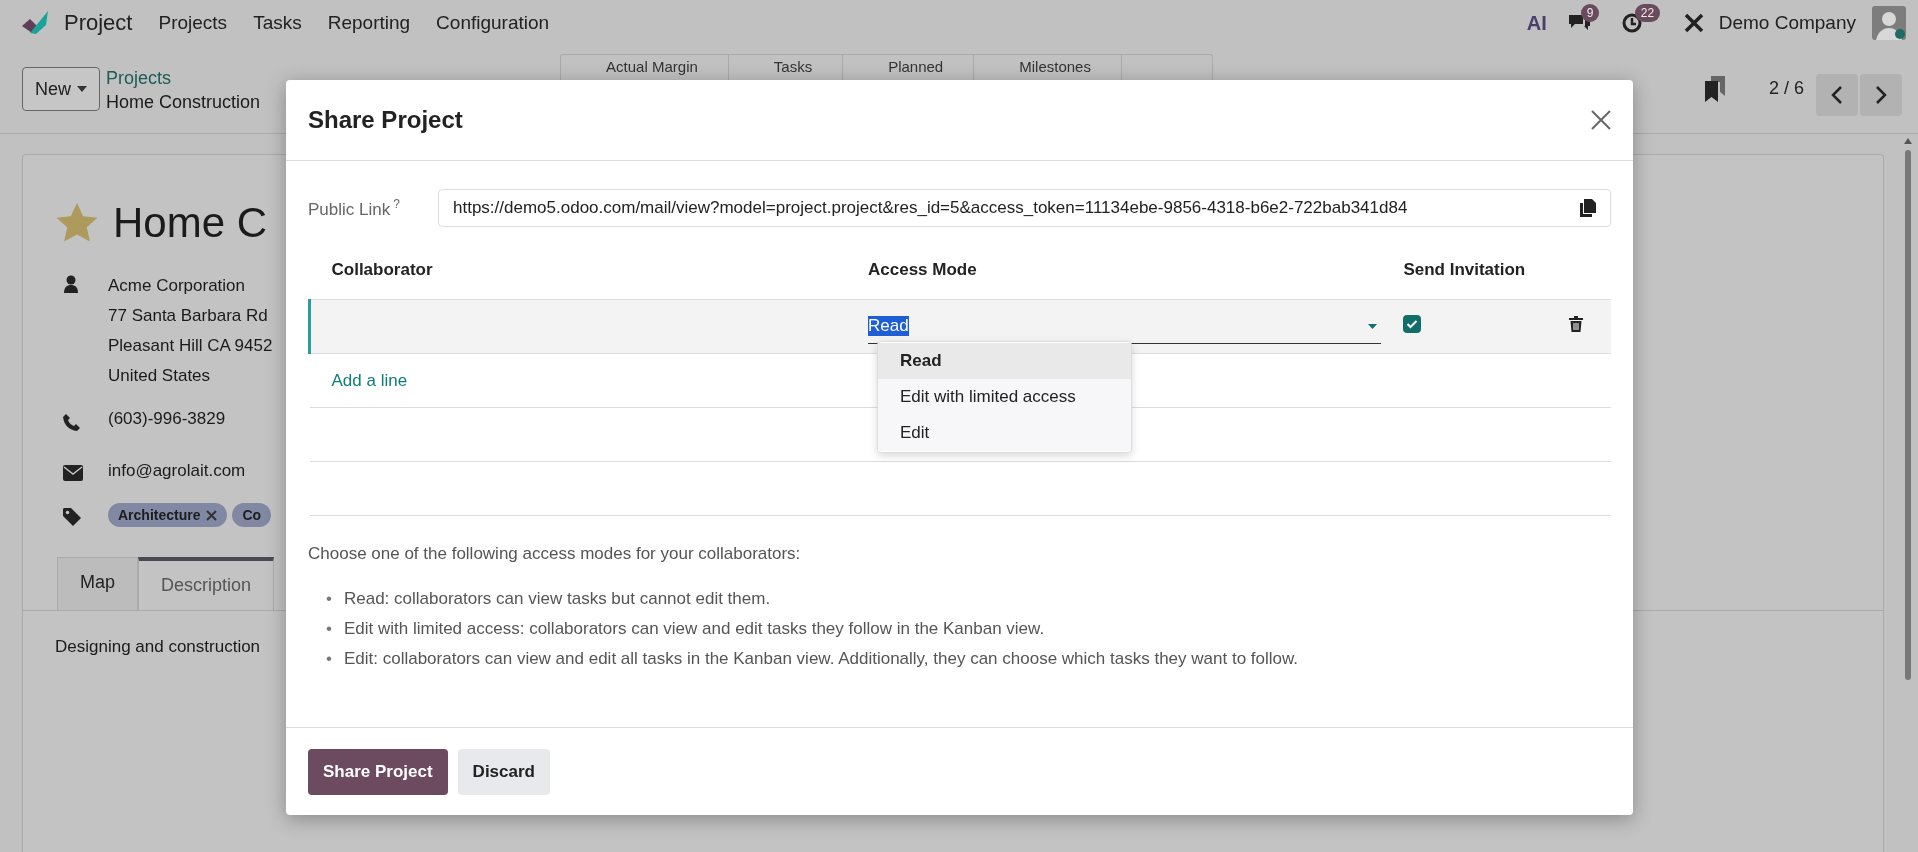  I want to click on user-avatar, so click(1889, 23).